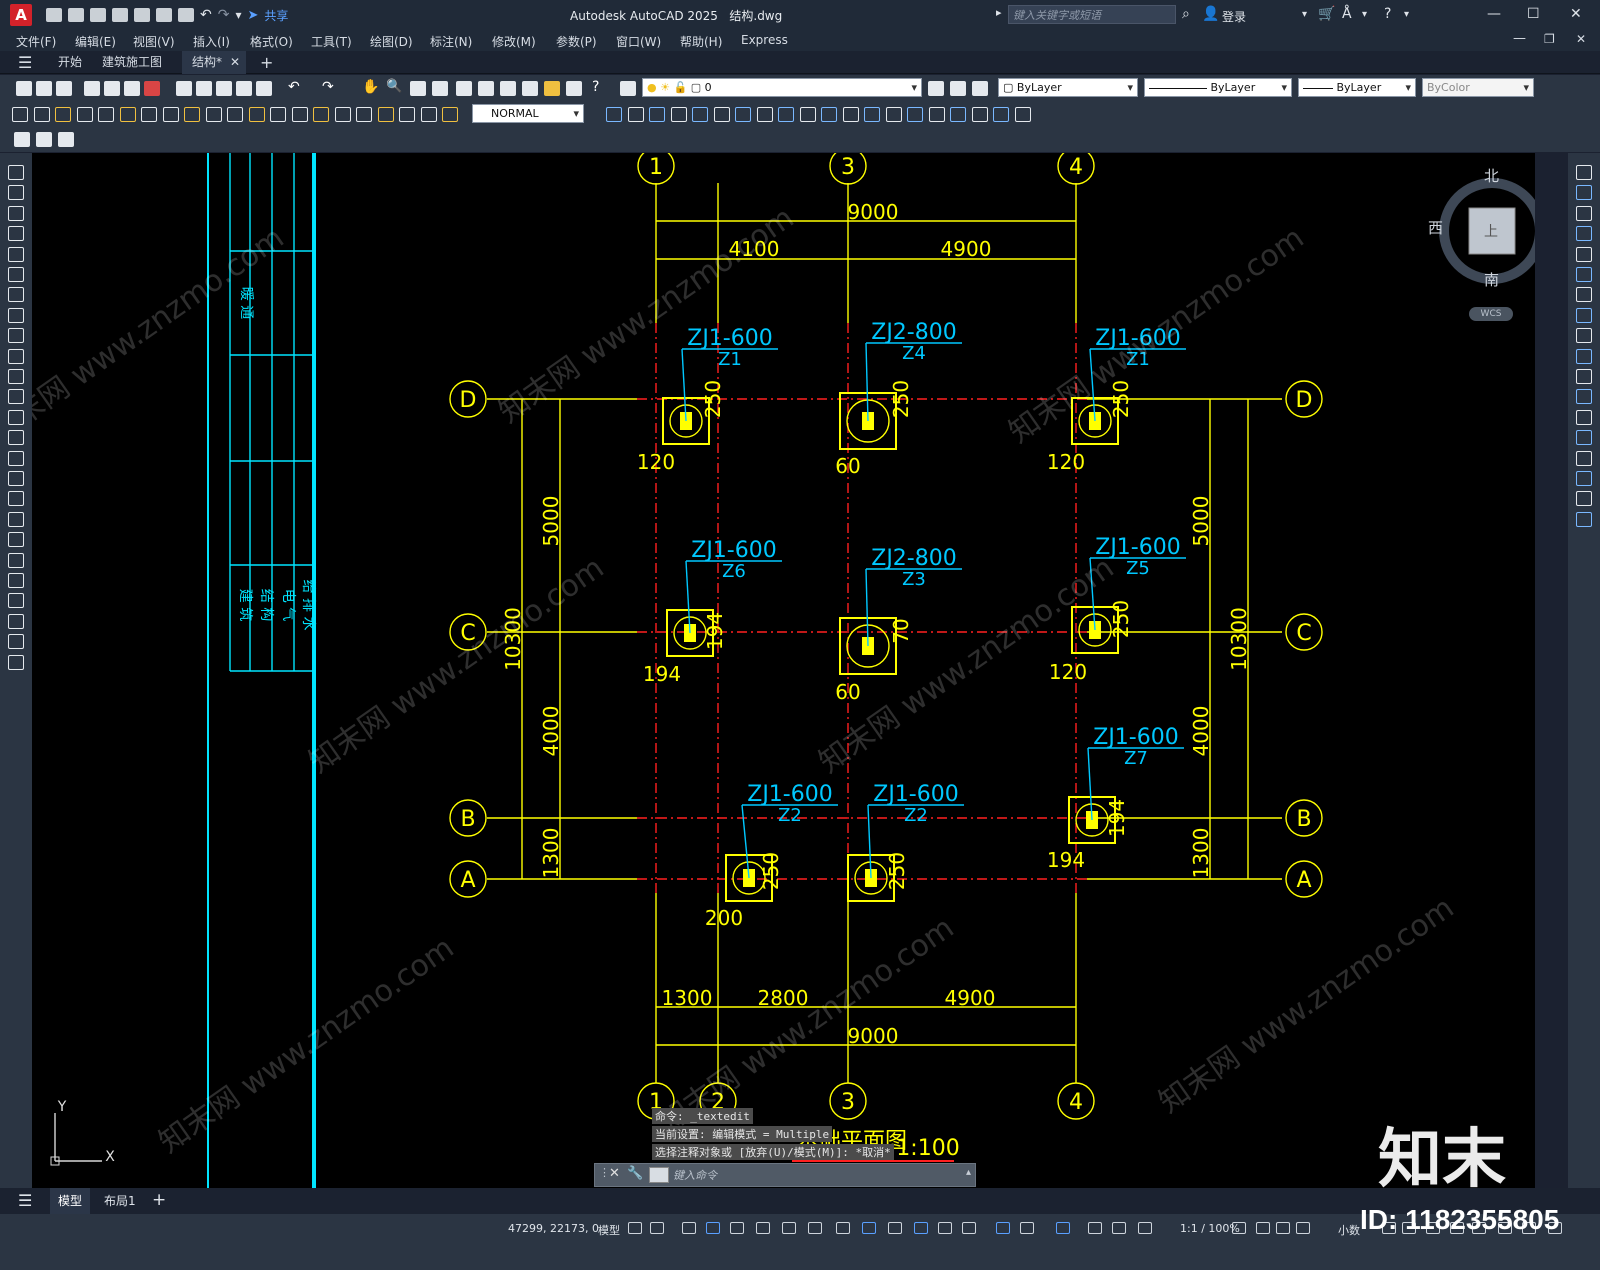 The height and width of the screenshot is (1270, 1600). Describe the element at coordinates (418, 88) in the screenshot. I see `tb-zoom-window-icon` at that location.